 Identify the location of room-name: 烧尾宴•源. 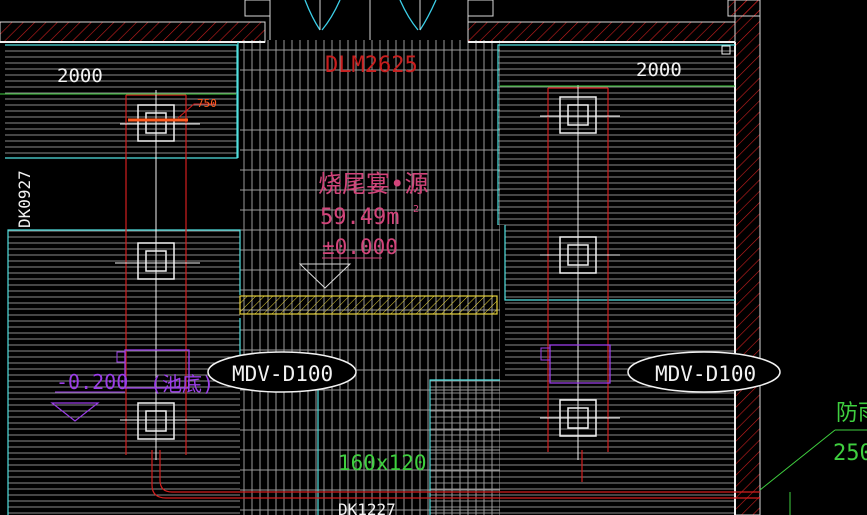
(373, 184).